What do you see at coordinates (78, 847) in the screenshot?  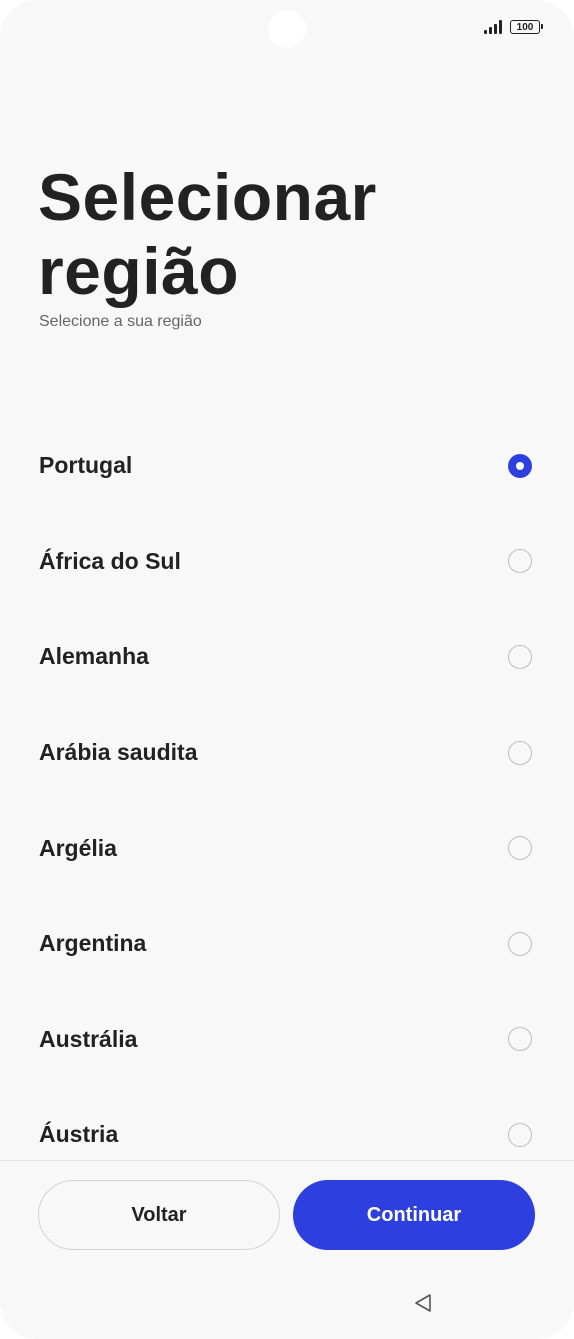 I see `region-label: Argélia` at bounding box center [78, 847].